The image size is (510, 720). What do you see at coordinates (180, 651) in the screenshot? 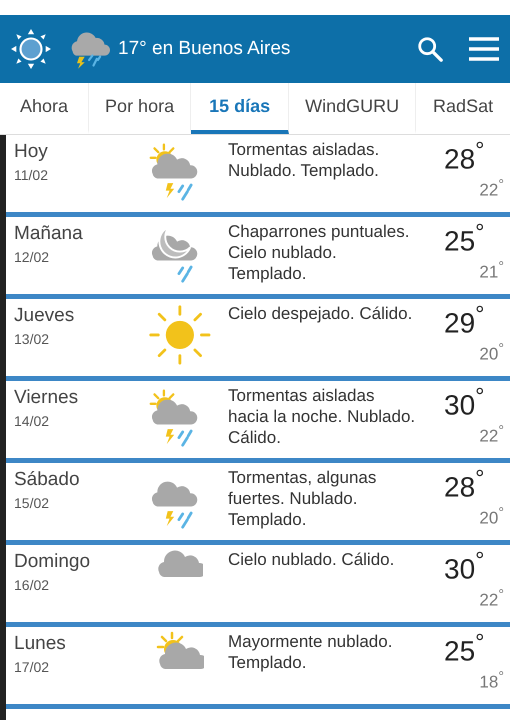
I see `sun-cloud-icon` at bounding box center [180, 651].